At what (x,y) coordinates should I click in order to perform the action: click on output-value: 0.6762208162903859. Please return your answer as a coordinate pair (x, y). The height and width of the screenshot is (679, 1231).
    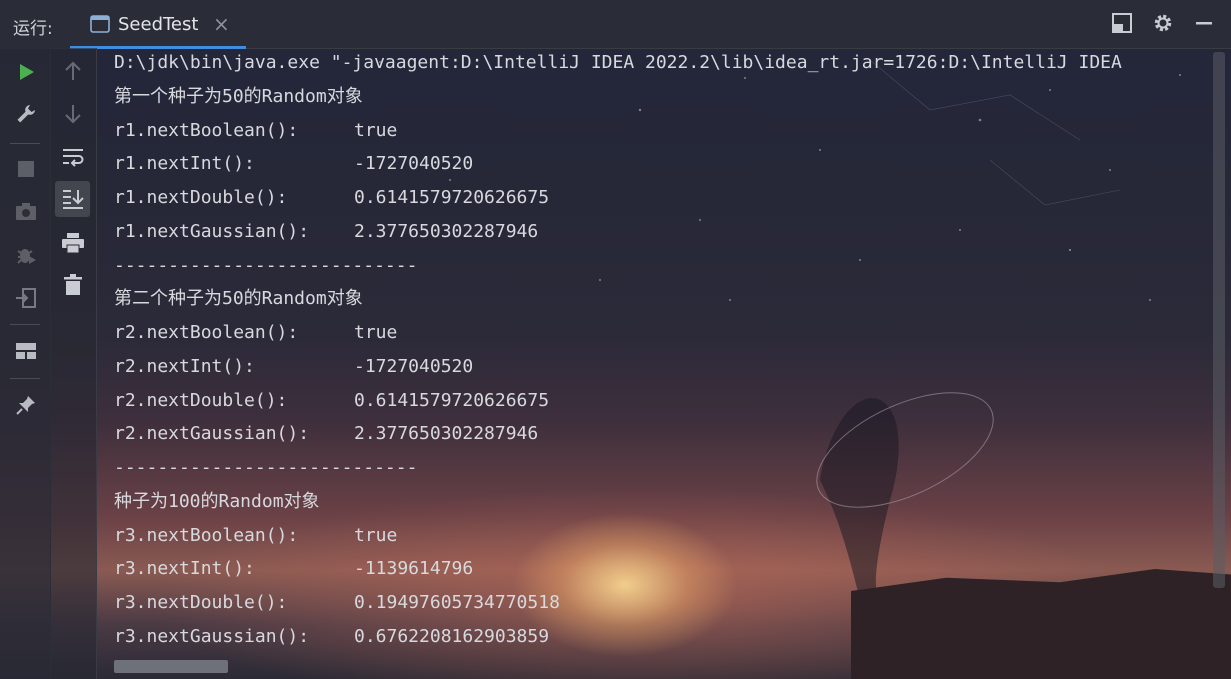
    Looking at the image, I should click on (452, 636).